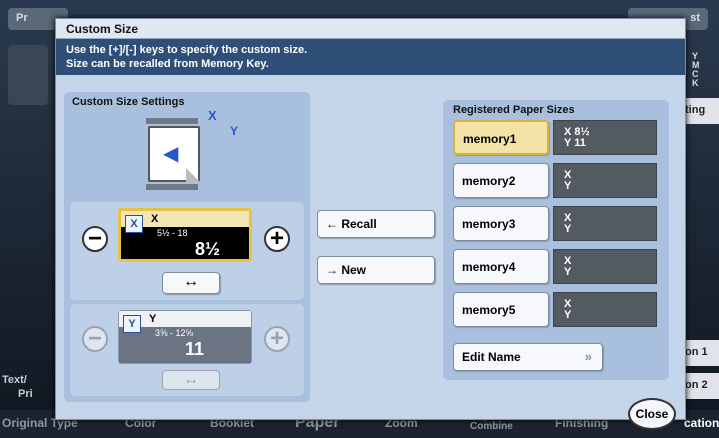 This screenshot has height=438, width=719. I want to click on settings-panel-title: Custom Size Settings, so click(128, 102).